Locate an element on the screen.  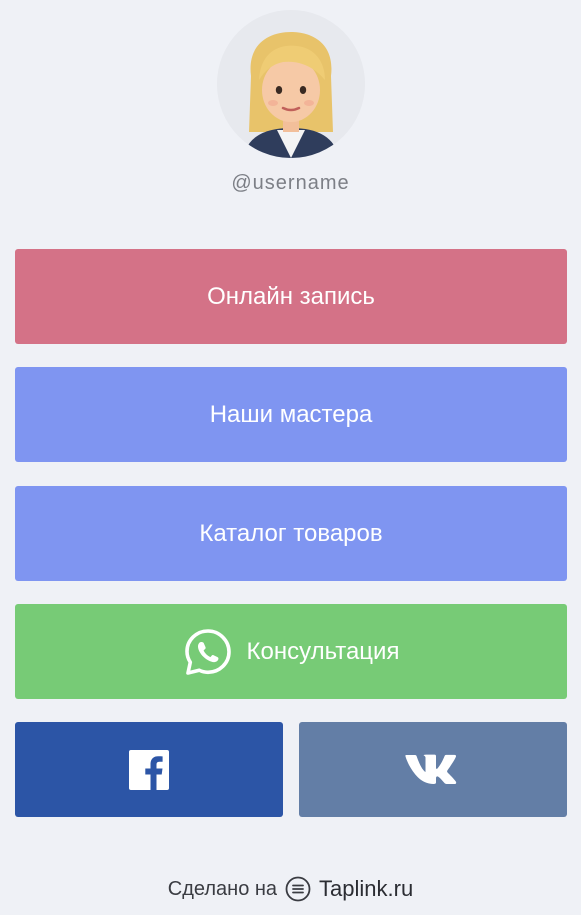
facebook-icon is located at coordinates (149, 769).